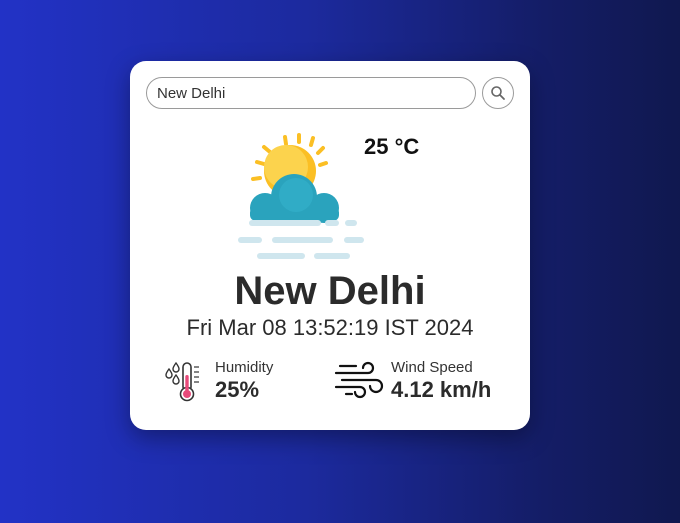 The width and height of the screenshot is (680, 523). I want to click on wind-stat: Wind Speed 4.12 km/h, so click(429, 382).